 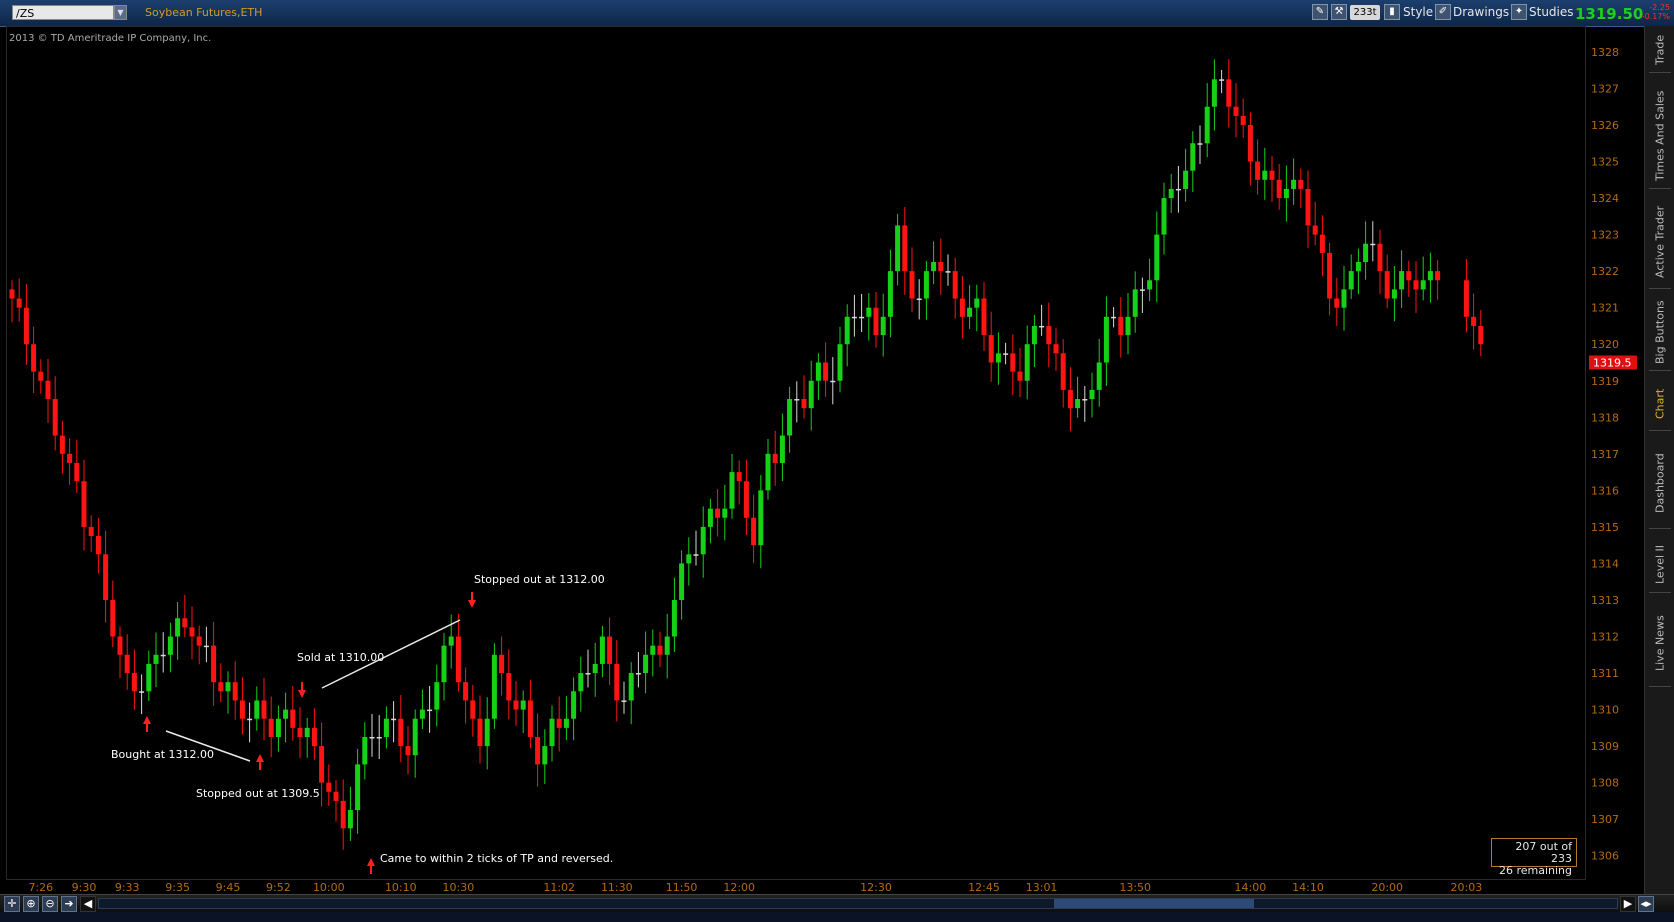 I want to click on y-tick-label: 1318, so click(x=1605, y=417).